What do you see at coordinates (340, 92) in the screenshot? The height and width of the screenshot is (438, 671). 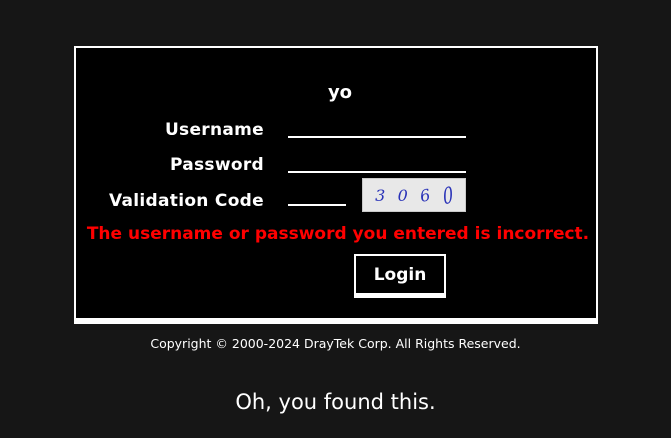 I see `panel-title: yo` at bounding box center [340, 92].